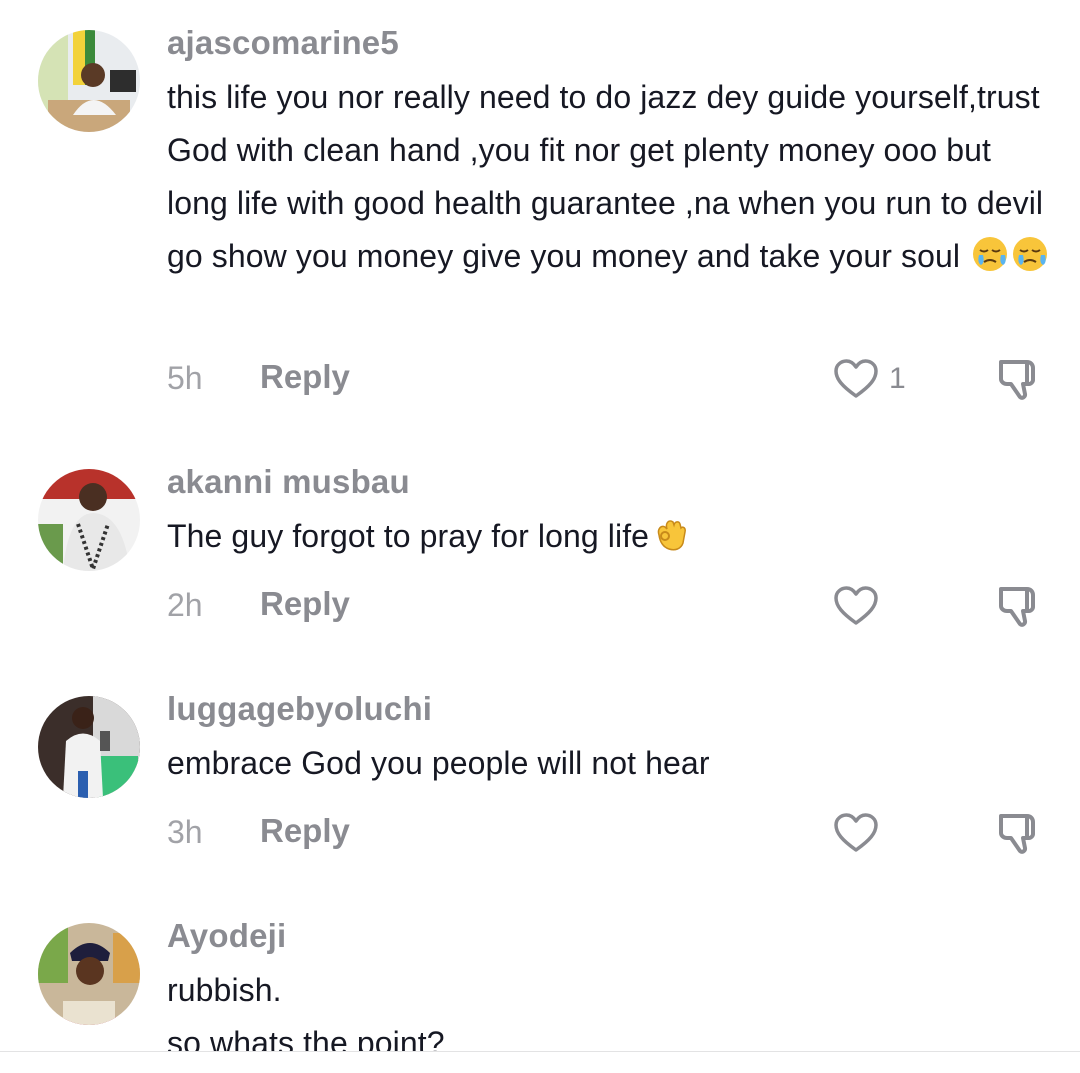  Describe the element at coordinates (299, 709) in the screenshot. I see `comment-username: luggagebyoluchi` at that location.